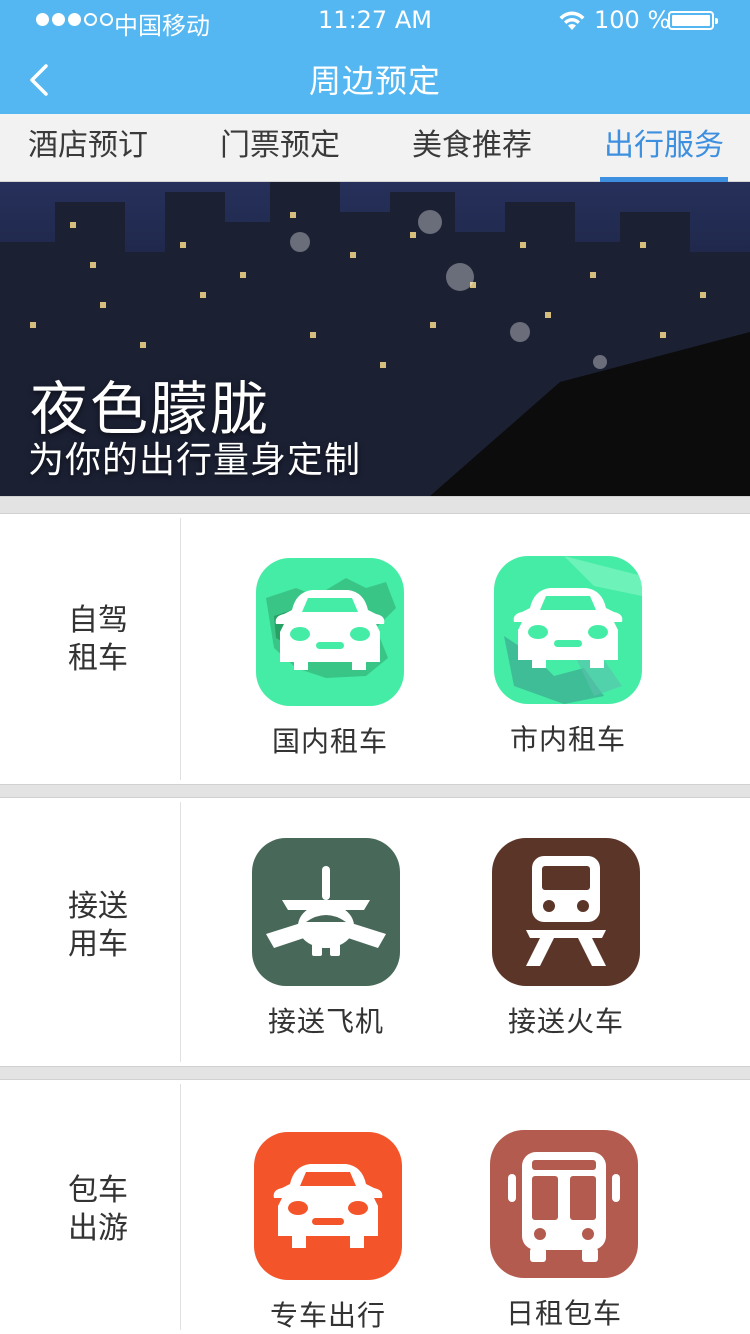  Describe the element at coordinates (564, 1204) in the screenshot. I see `bus-icon` at that location.